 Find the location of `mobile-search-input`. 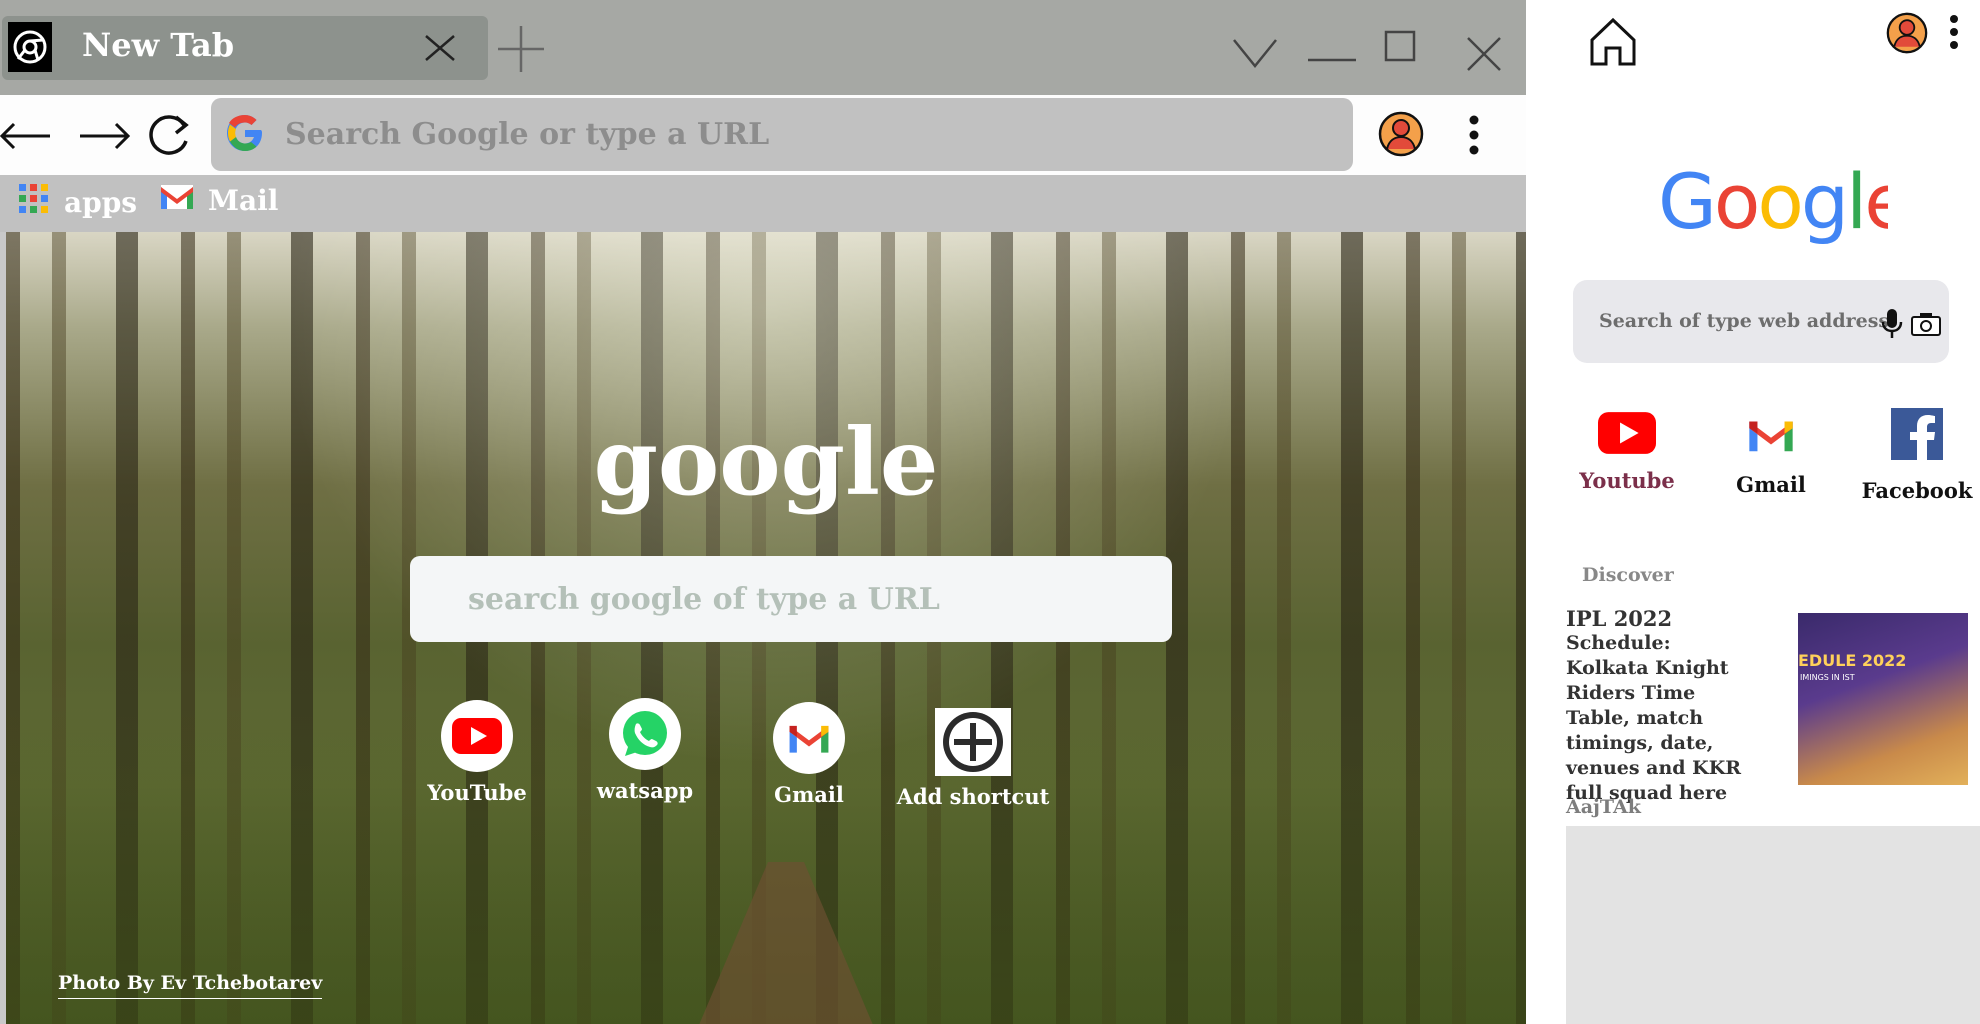

mobile-search-input is located at coordinates (1744, 321).